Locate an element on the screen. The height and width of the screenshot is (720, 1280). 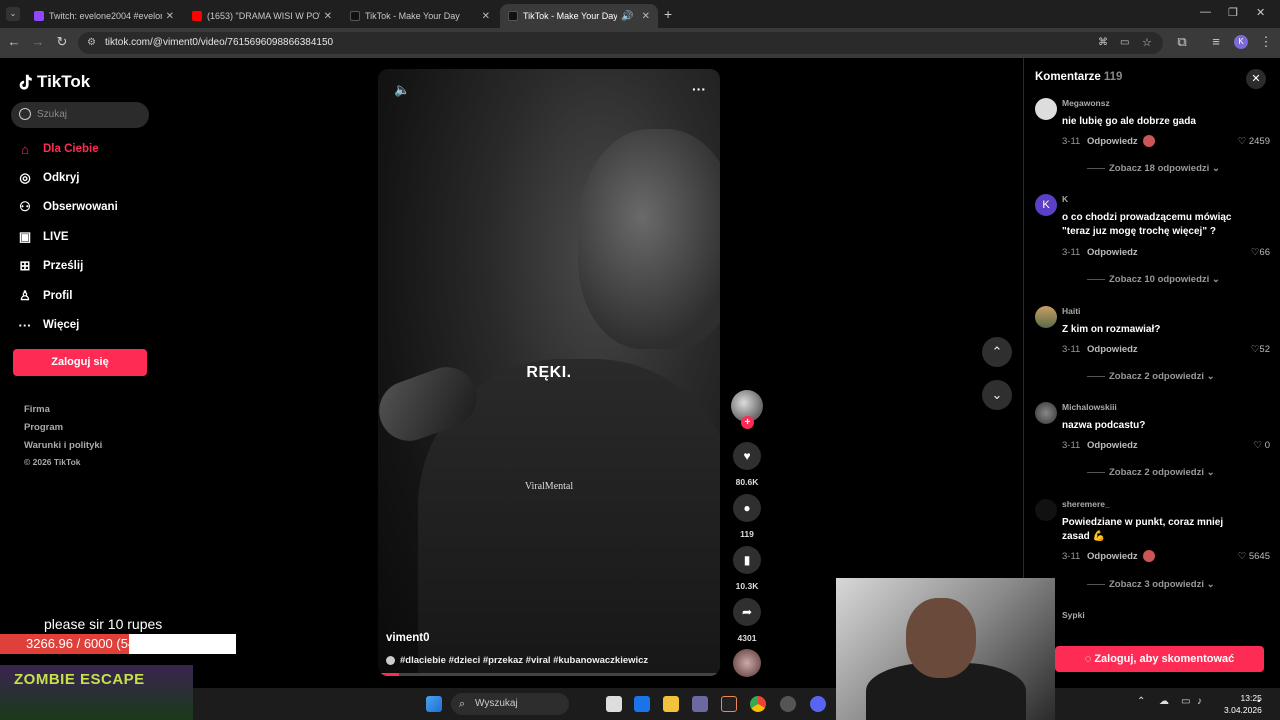
view-replies: Zobacz 10 odpowiedzi ⌄ is located at coordinates (1153, 279).